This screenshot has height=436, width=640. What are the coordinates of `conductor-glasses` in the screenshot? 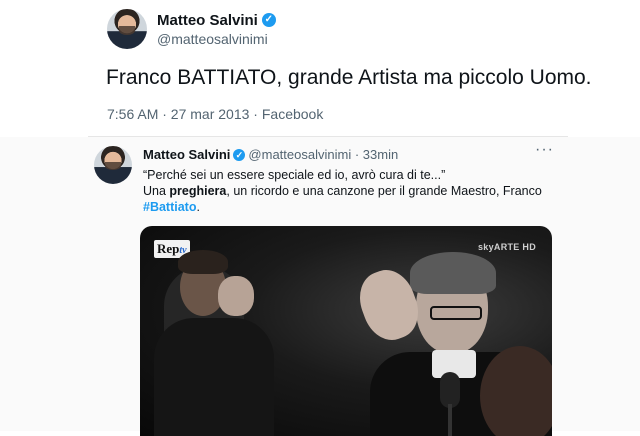 It's located at (456, 313).